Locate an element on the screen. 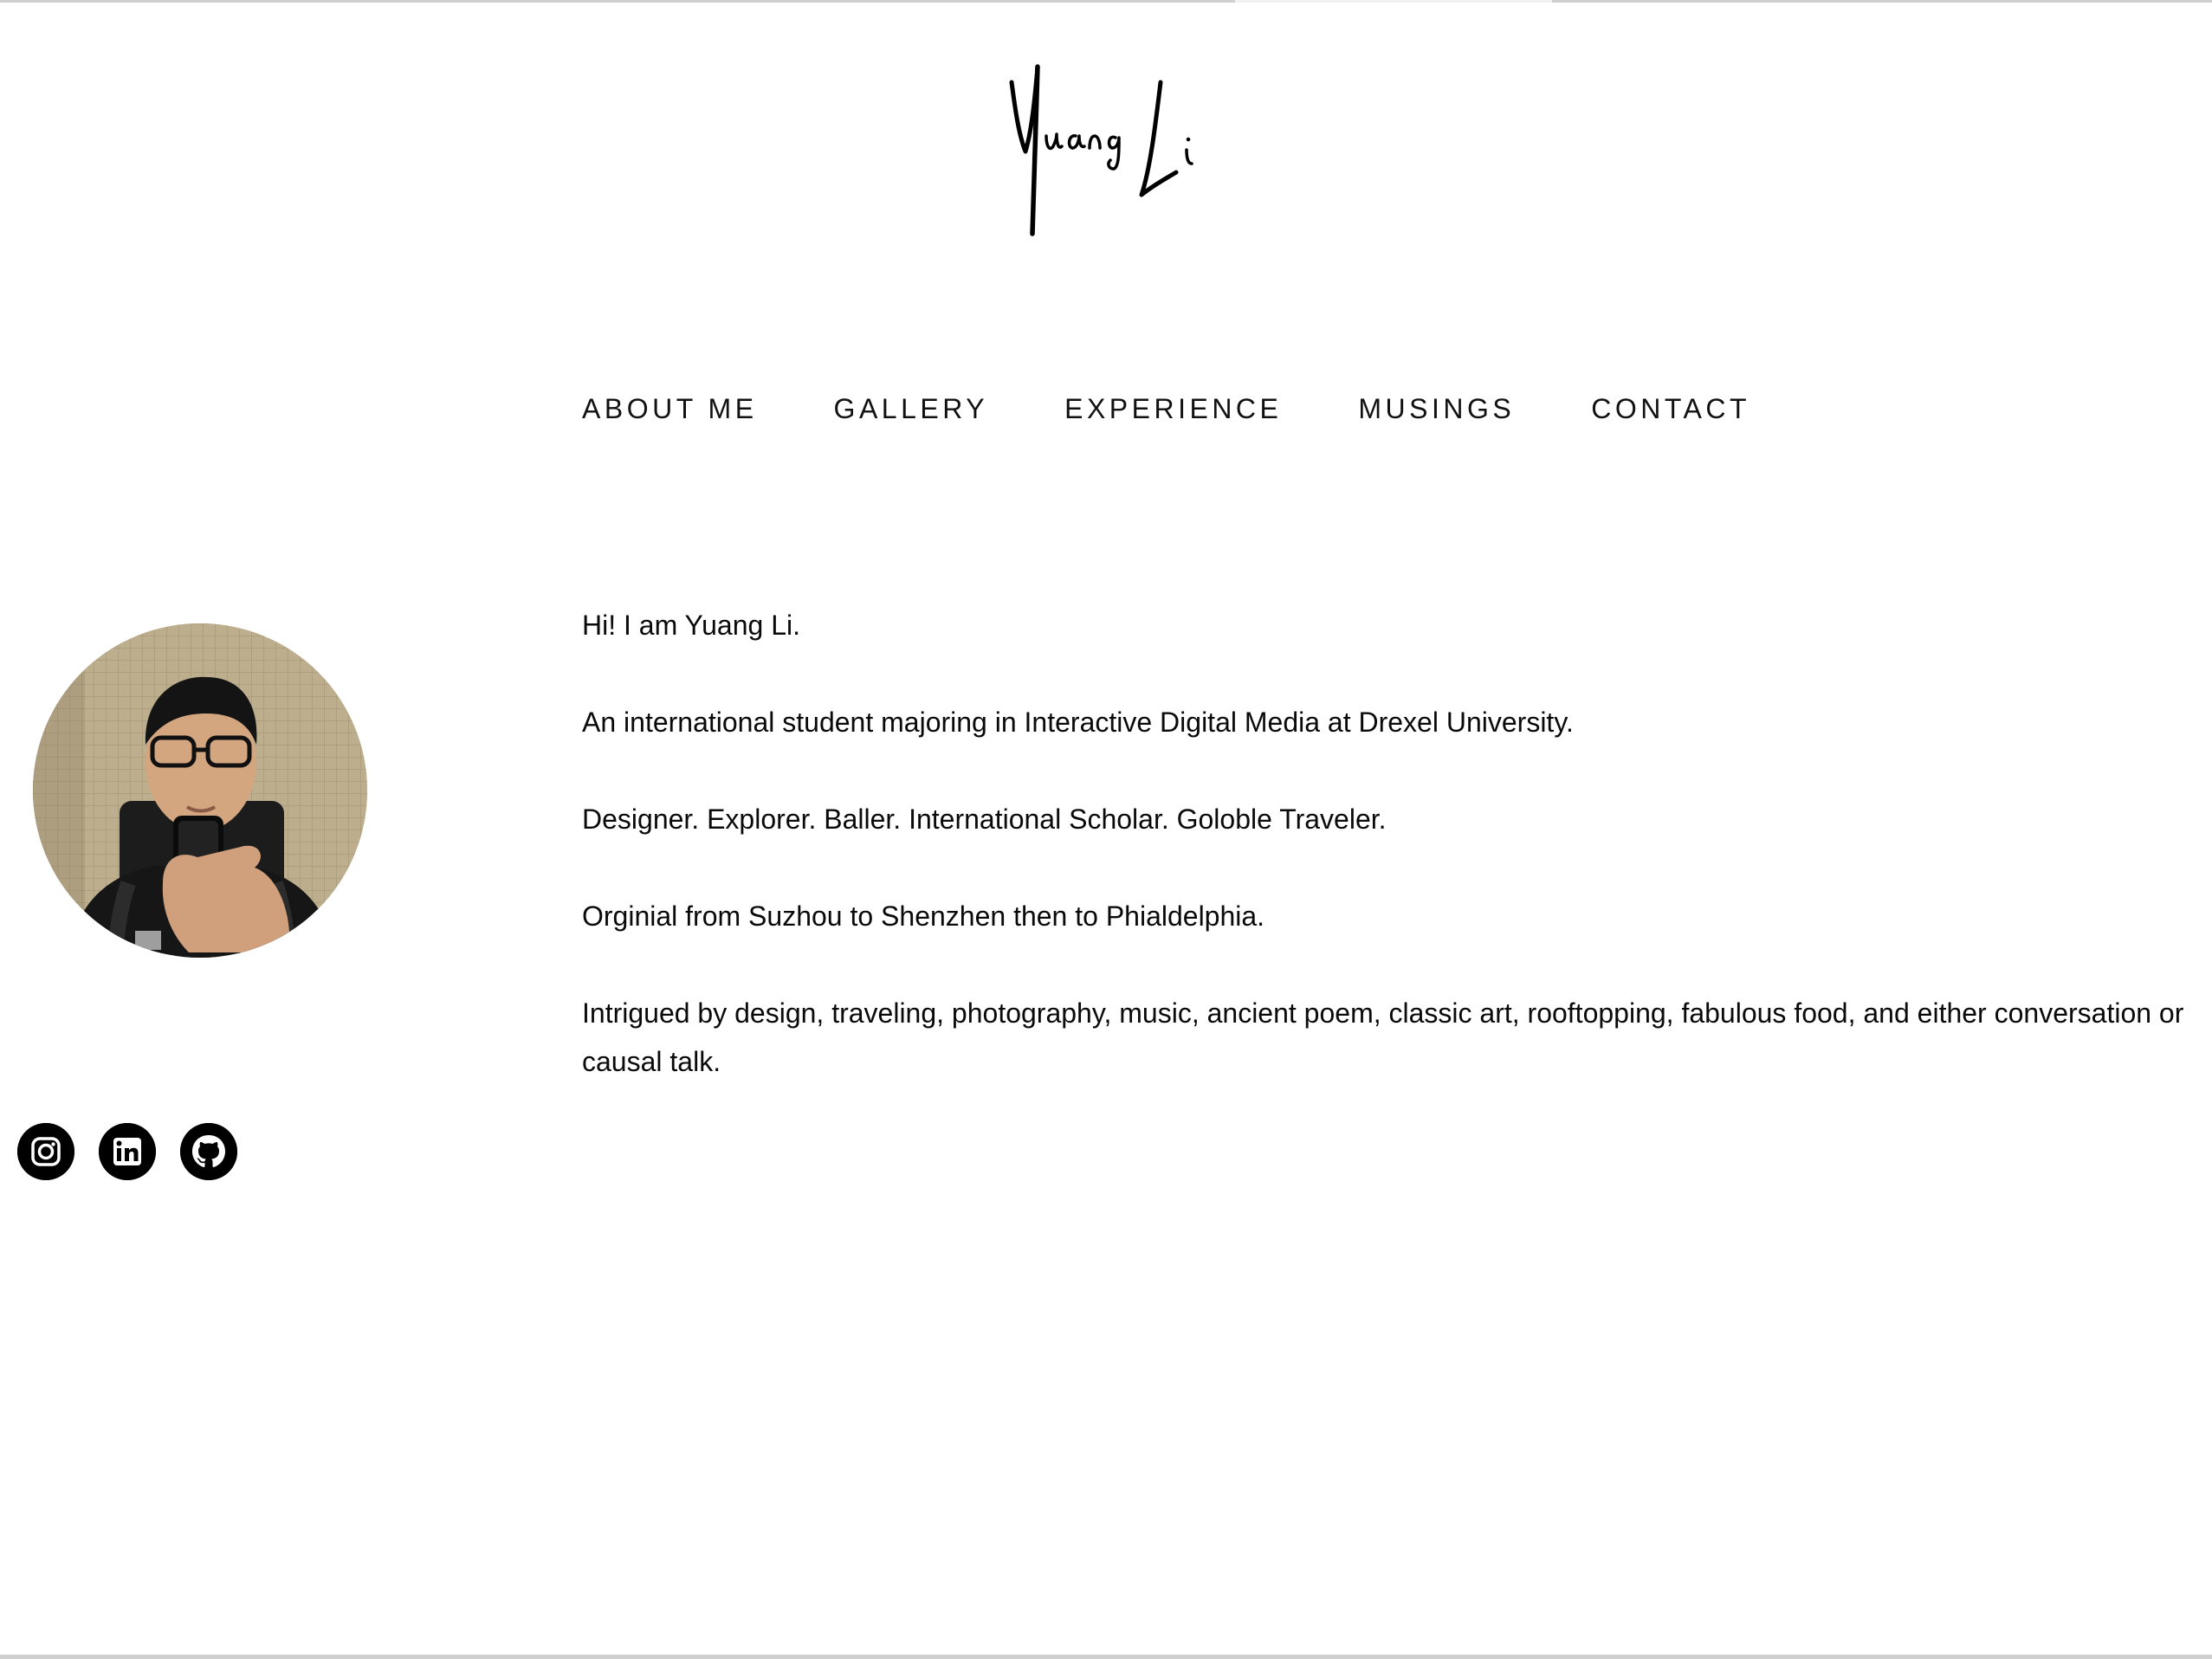  top-border is located at coordinates (1106, 1).